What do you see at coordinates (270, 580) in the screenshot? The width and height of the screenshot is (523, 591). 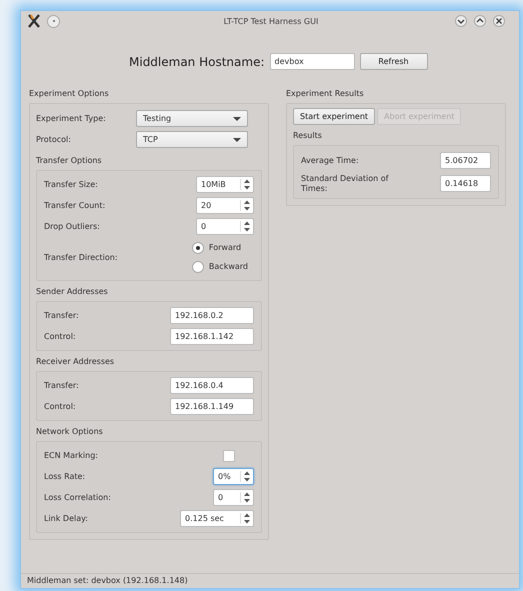 I see `status-bar: Middleman set: devbox (192.168.1.148)` at bounding box center [270, 580].